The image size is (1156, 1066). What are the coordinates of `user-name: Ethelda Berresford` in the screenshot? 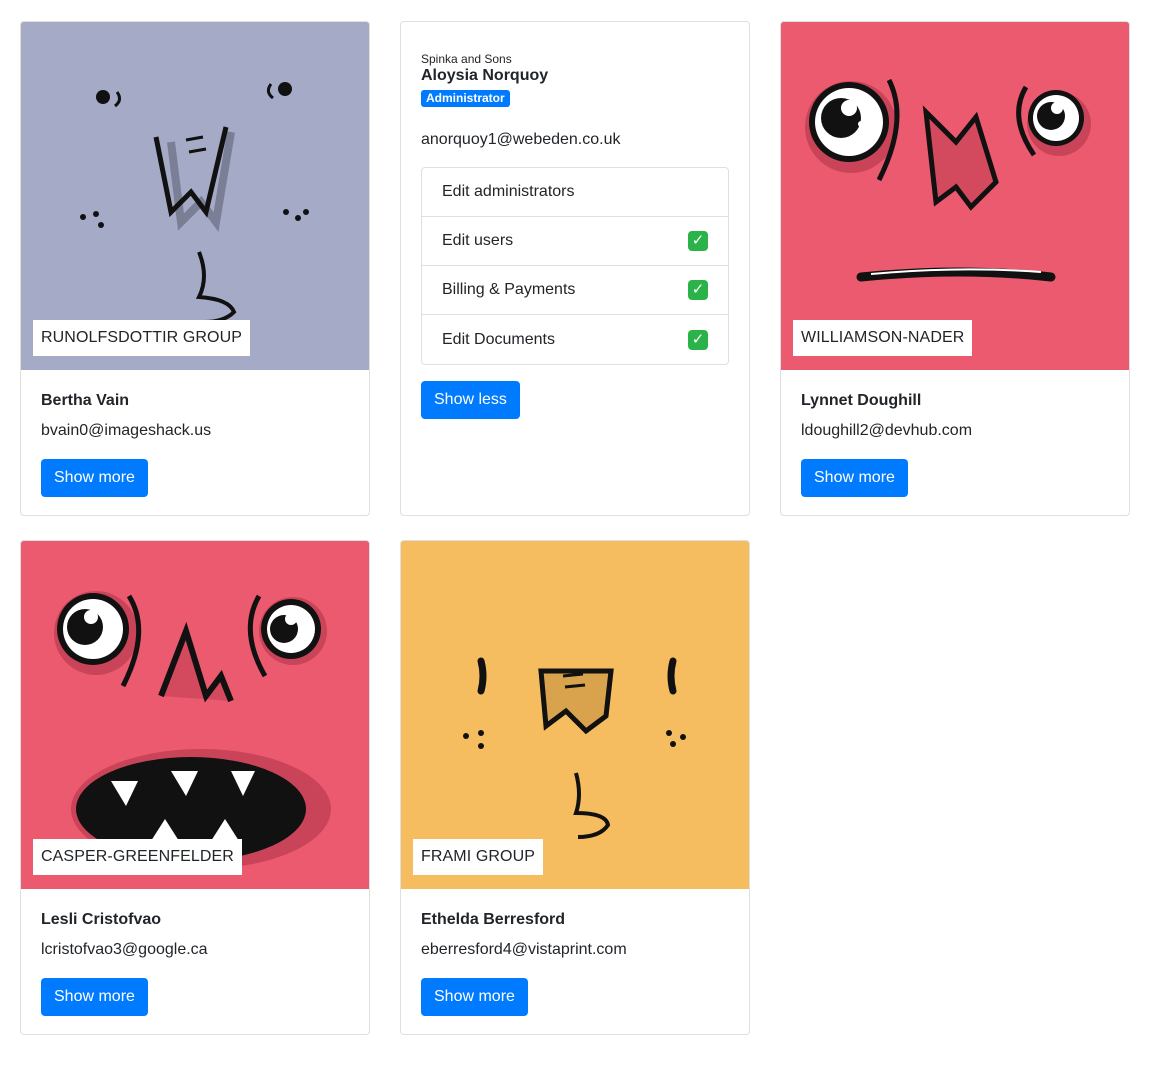 It's located at (493, 919).